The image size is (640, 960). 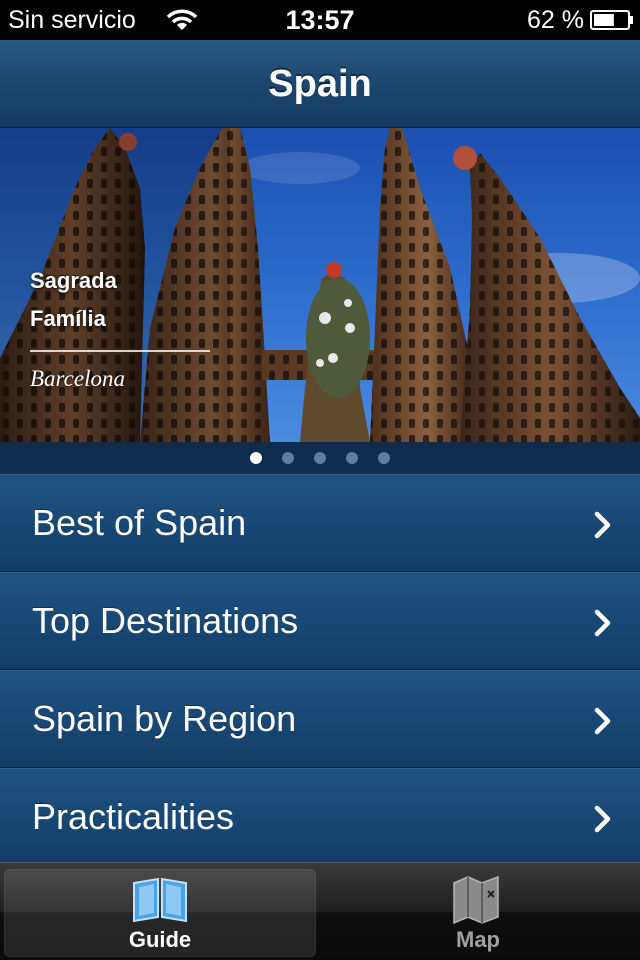 What do you see at coordinates (120, 351) in the screenshot?
I see `hero-divider` at bounding box center [120, 351].